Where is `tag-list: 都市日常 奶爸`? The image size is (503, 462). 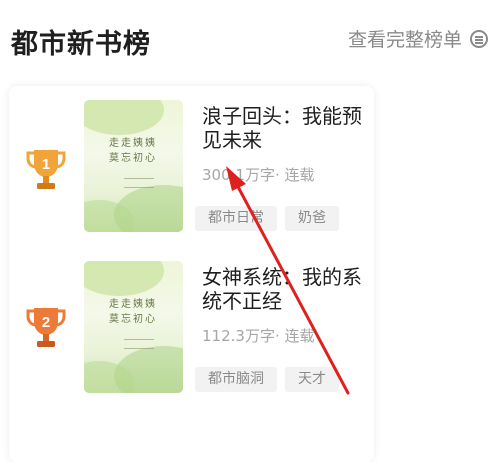
tag-list: 都市日常 奶爸 is located at coordinates (271, 218).